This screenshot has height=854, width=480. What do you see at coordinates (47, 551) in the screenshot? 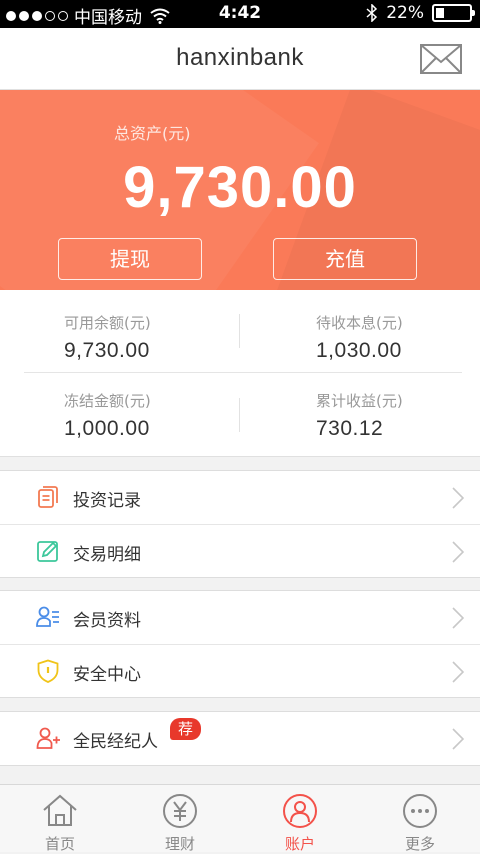
I see `edit-icon` at bounding box center [47, 551].